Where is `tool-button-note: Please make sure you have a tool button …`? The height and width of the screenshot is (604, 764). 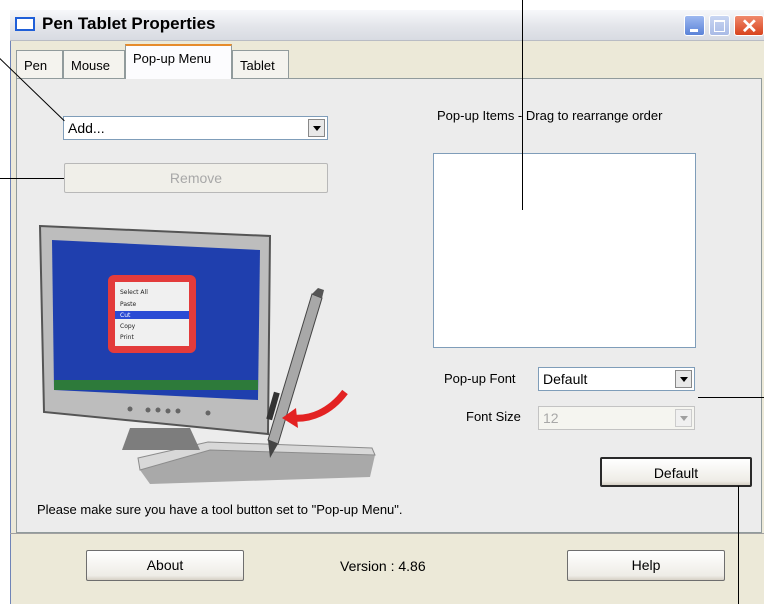 tool-button-note: Please make sure you have a tool button … is located at coordinates (220, 509).